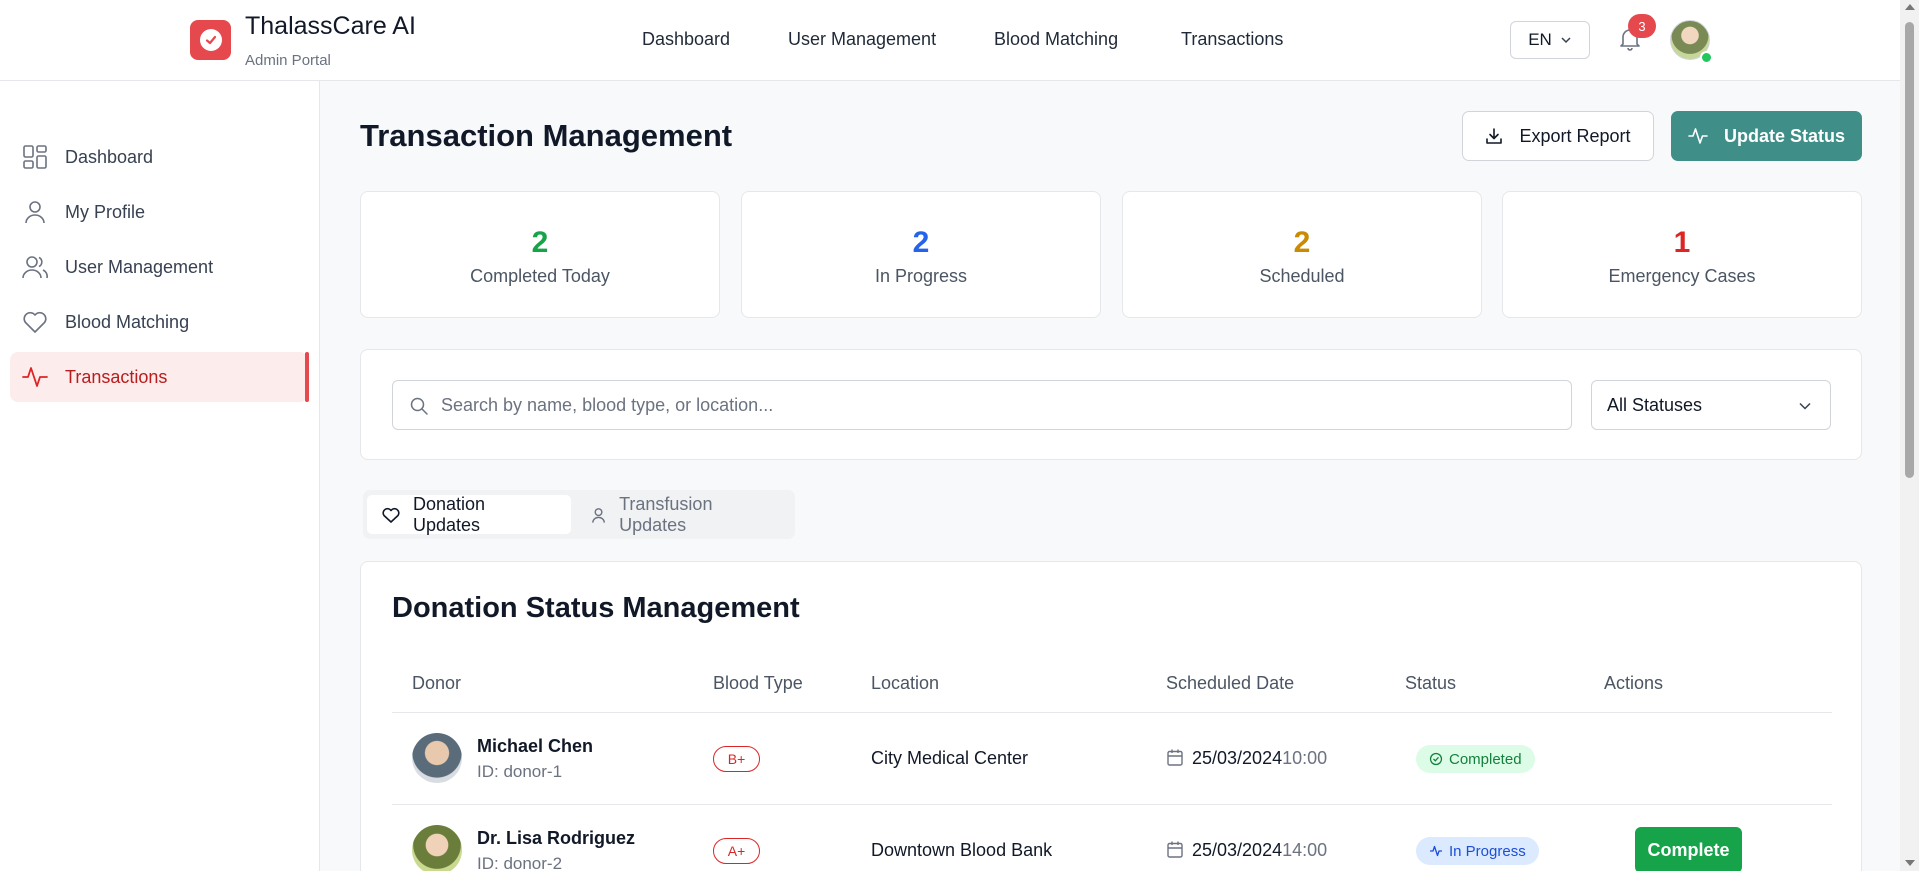  I want to click on export-report-button: Export Report, so click(1558, 136).